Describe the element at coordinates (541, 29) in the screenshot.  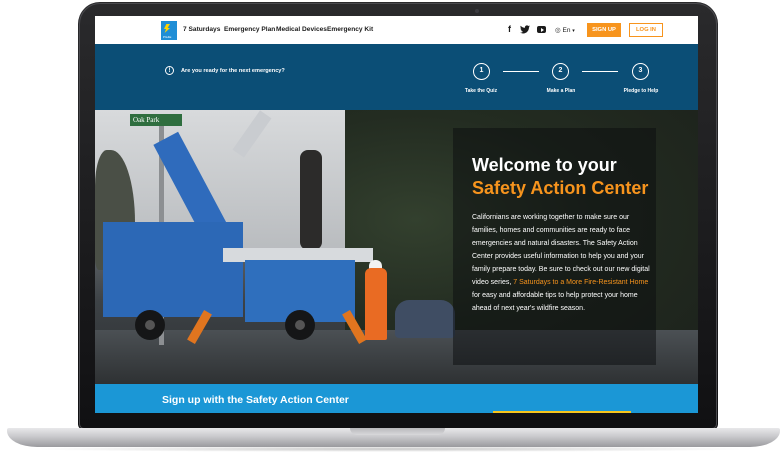
I see `youtube-icon` at that location.